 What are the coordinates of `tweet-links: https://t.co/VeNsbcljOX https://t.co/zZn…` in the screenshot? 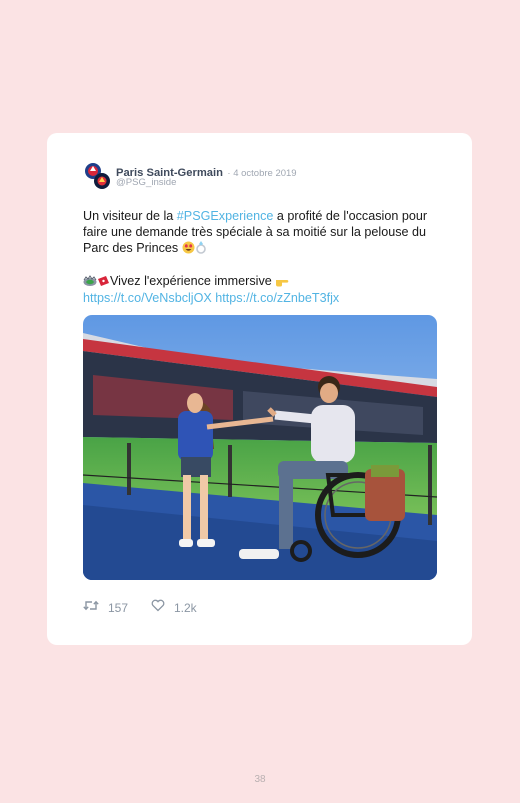 It's located at (258, 299).